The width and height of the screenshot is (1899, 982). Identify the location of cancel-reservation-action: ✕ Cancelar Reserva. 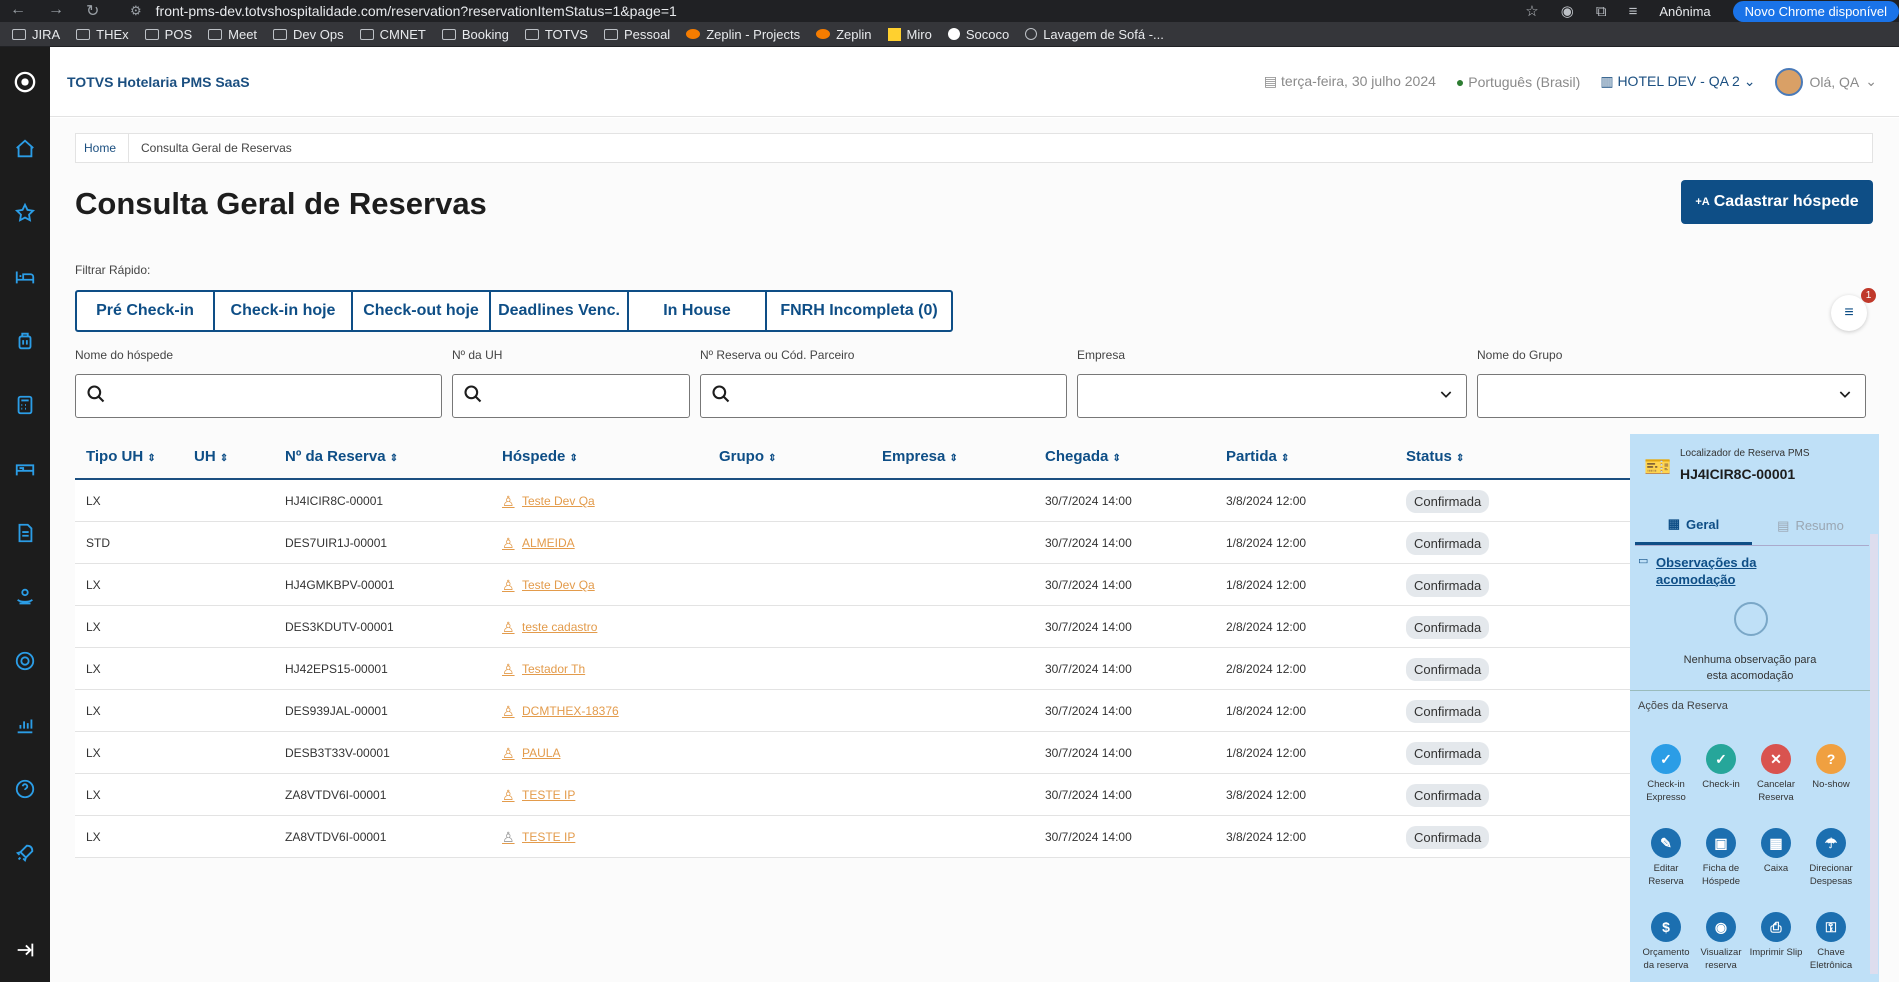
(1776, 774).